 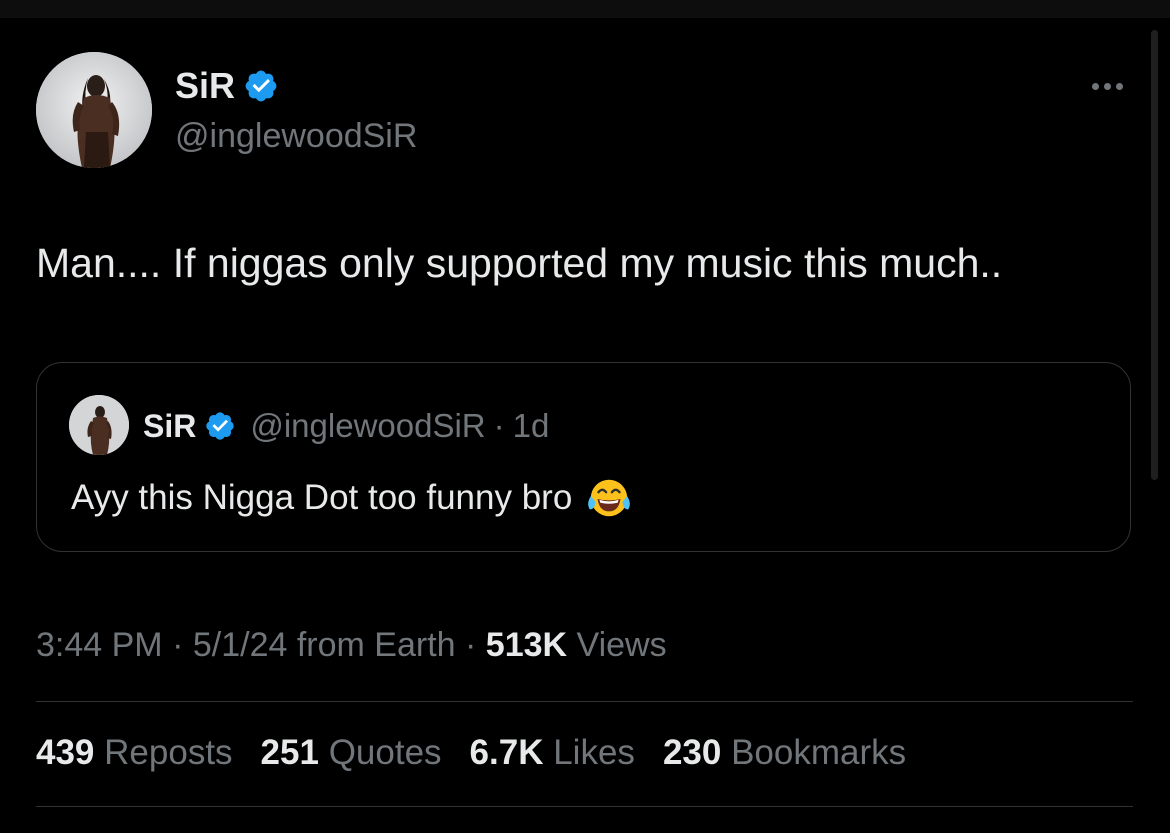 What do you see at coordinates (169, 426) in the screenshot?
I see `quoted-display-name: SiR` at bounding box center [169, 426].